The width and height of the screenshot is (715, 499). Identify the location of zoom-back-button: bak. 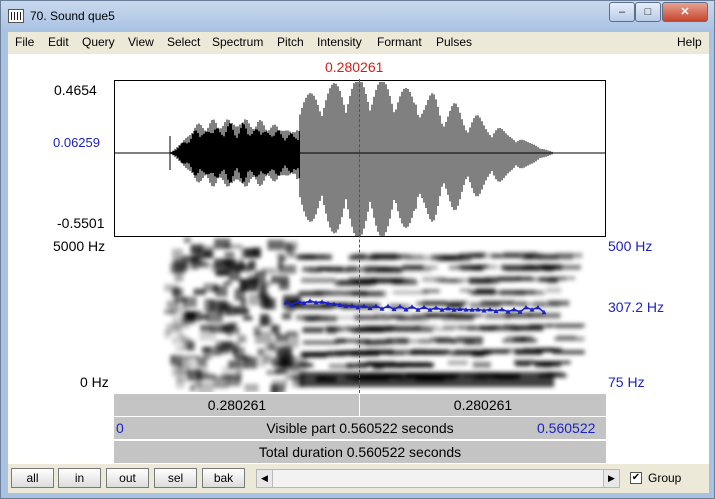
(223, 478).